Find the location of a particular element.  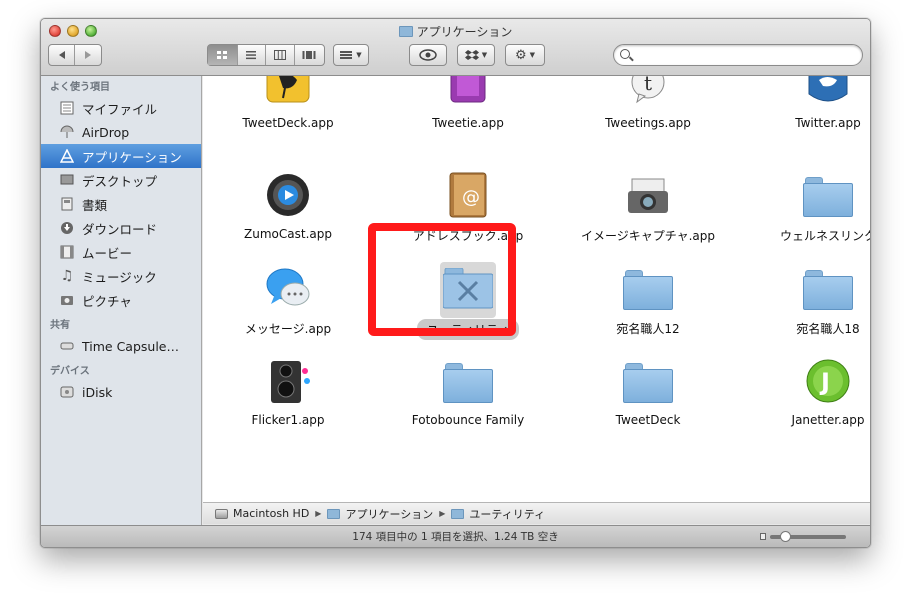

sidebar-item-label: ミュージック is located at coordinates (119, 277).